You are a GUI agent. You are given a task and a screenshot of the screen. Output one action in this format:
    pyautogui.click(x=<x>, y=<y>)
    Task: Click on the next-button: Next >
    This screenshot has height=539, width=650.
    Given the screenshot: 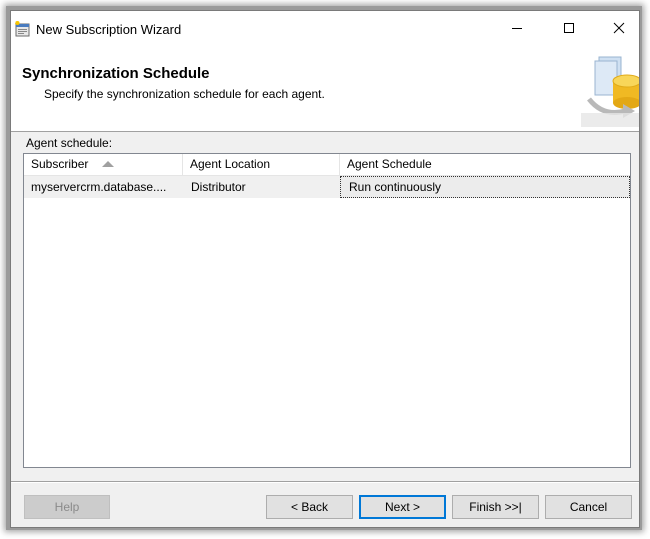 What is the action you would take?
    pyautogui.click(x=402, y=507)
    